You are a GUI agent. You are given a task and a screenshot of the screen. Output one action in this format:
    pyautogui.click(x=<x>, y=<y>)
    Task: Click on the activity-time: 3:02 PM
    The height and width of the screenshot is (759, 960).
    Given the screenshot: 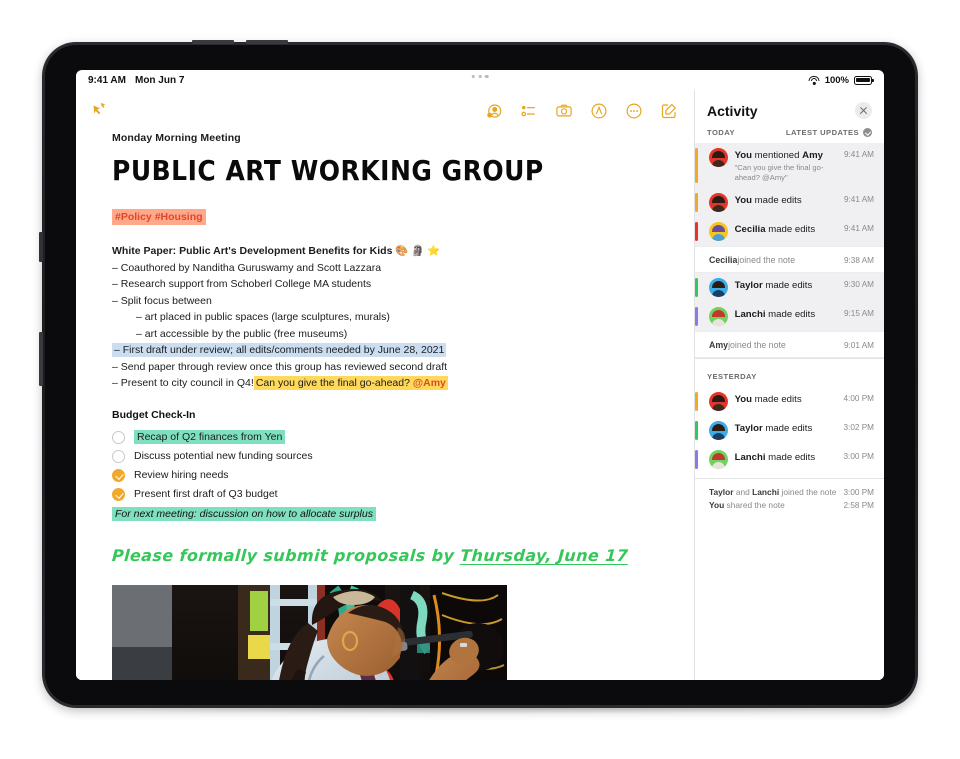 What is the action you would take?
    pyautogui.click(x=859, y=427)
    